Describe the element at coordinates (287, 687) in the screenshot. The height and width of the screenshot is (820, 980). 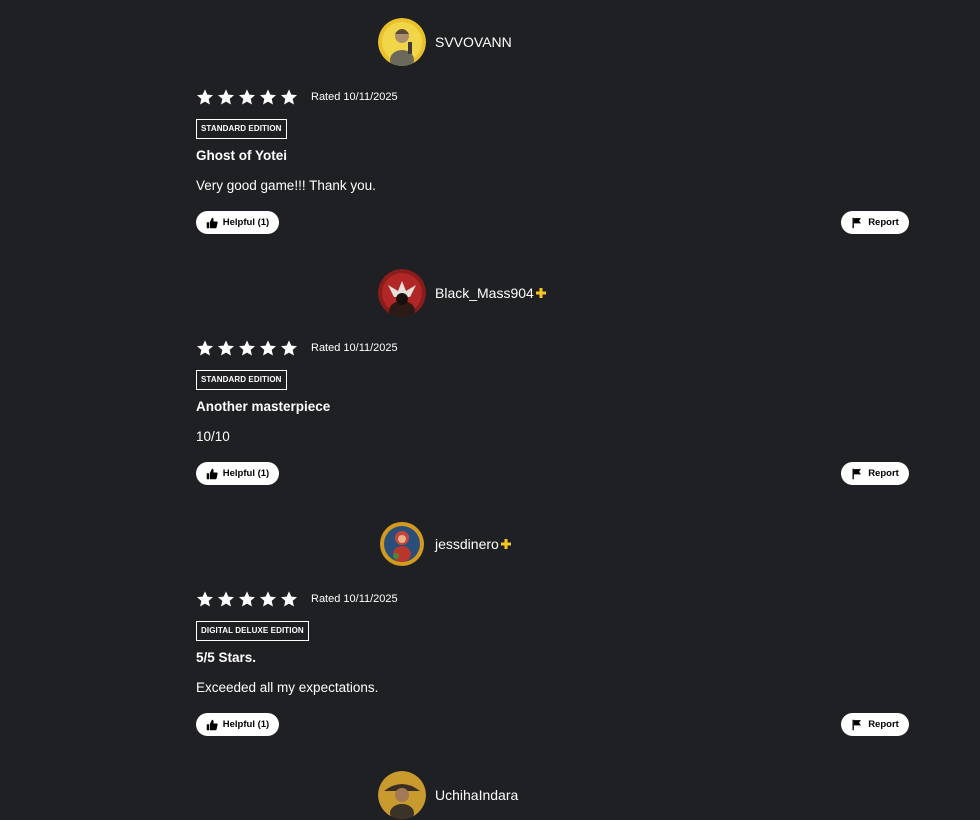
I see `review-body: Exceeded all my expectations.` at that location.